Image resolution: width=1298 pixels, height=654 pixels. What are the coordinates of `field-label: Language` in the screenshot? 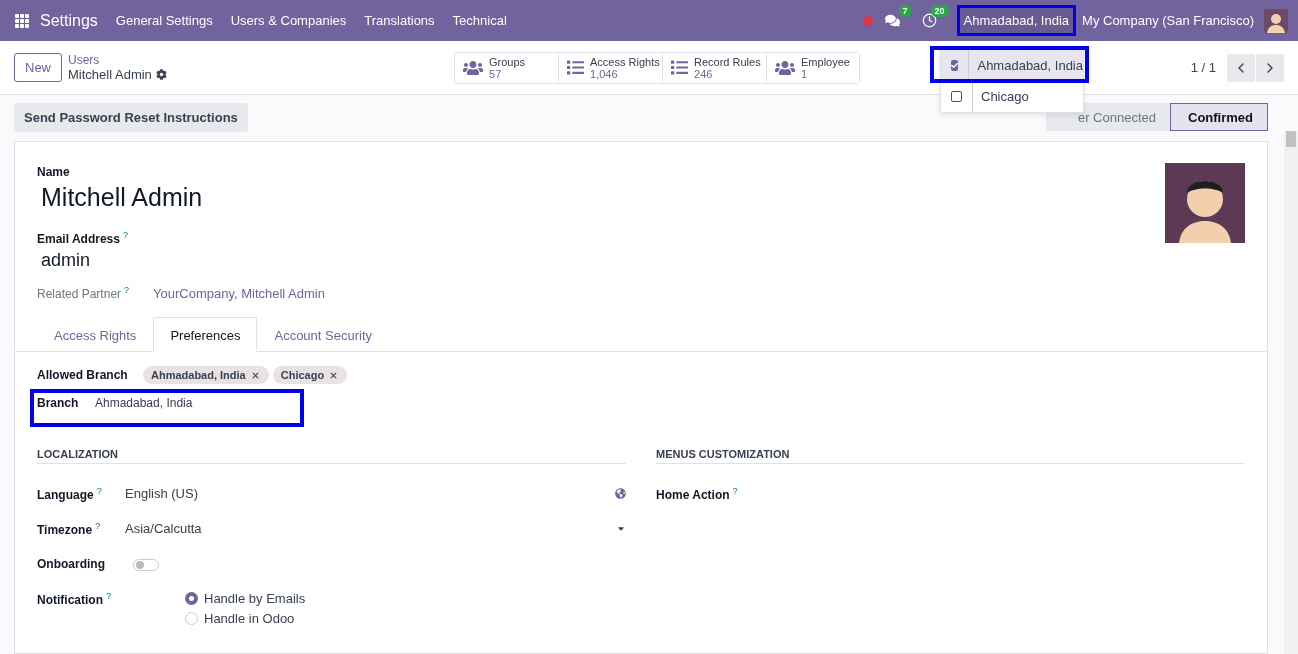 It's located at (65, 495).